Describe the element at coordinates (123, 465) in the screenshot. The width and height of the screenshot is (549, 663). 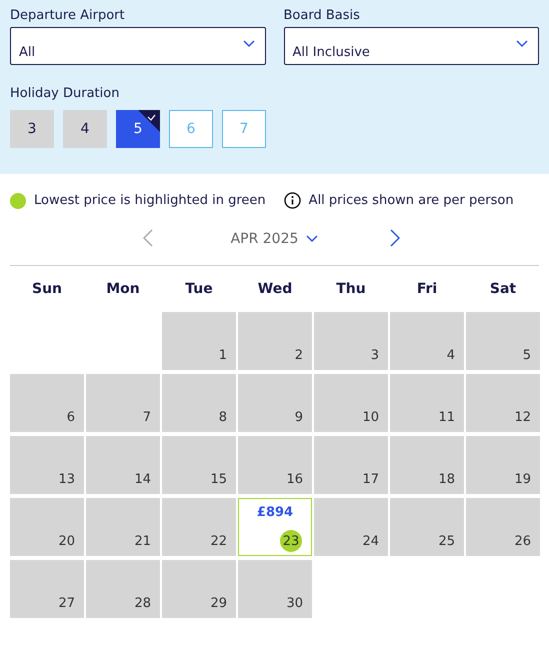
I see `day-cell: 14` at that location.